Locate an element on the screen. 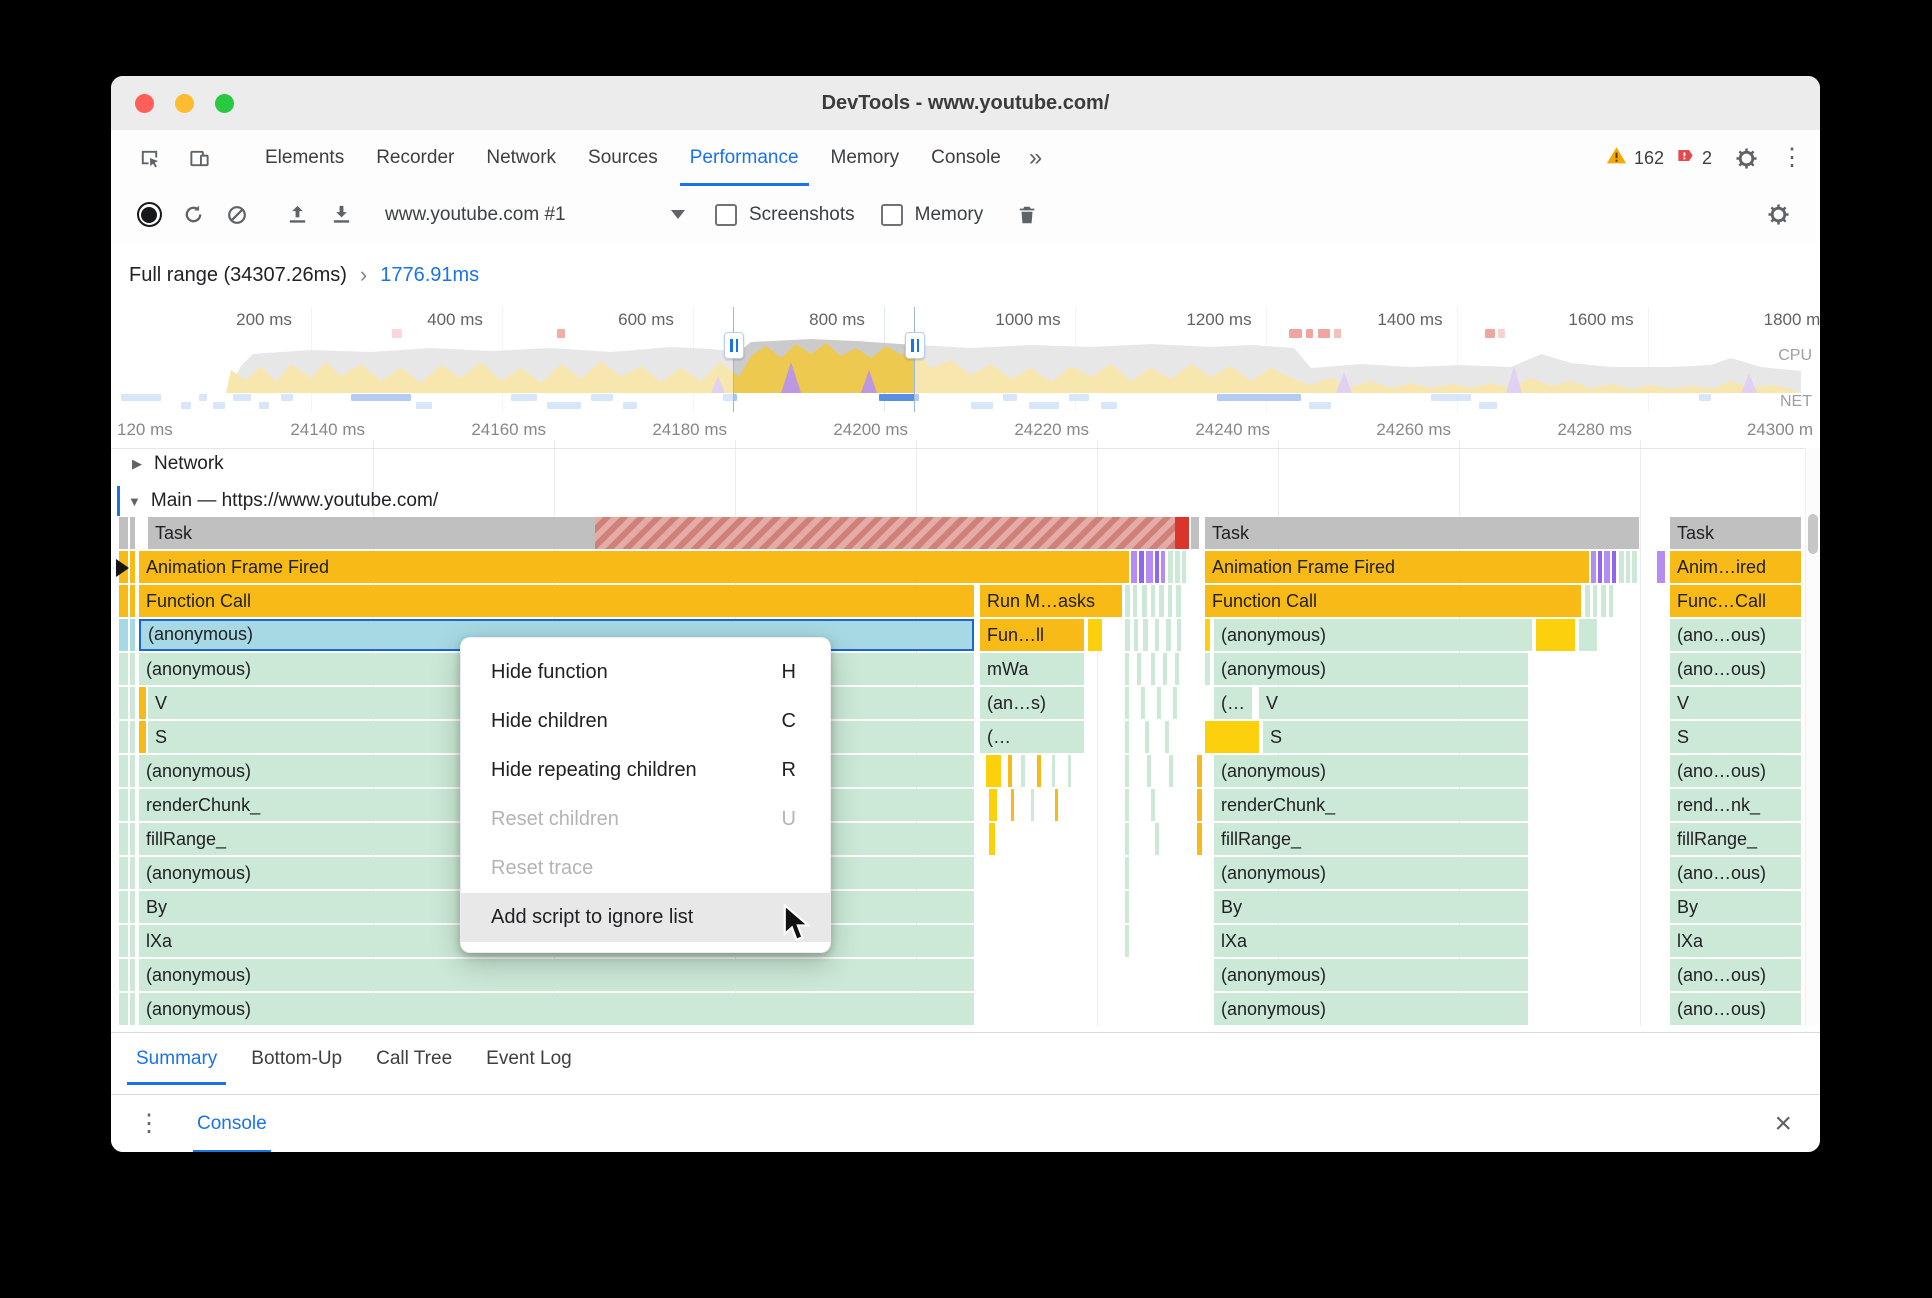  flame-scrollbar-track is located at coordinates (1812, 737).